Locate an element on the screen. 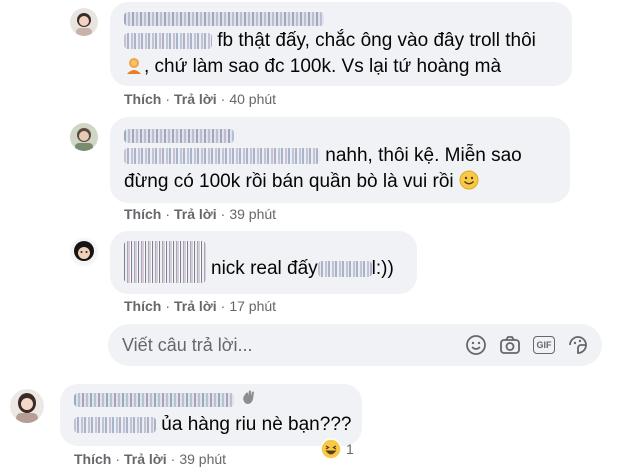 This screenshot has width=620, height=473. smile-emoji-icon is located at coordinates (469, 184).